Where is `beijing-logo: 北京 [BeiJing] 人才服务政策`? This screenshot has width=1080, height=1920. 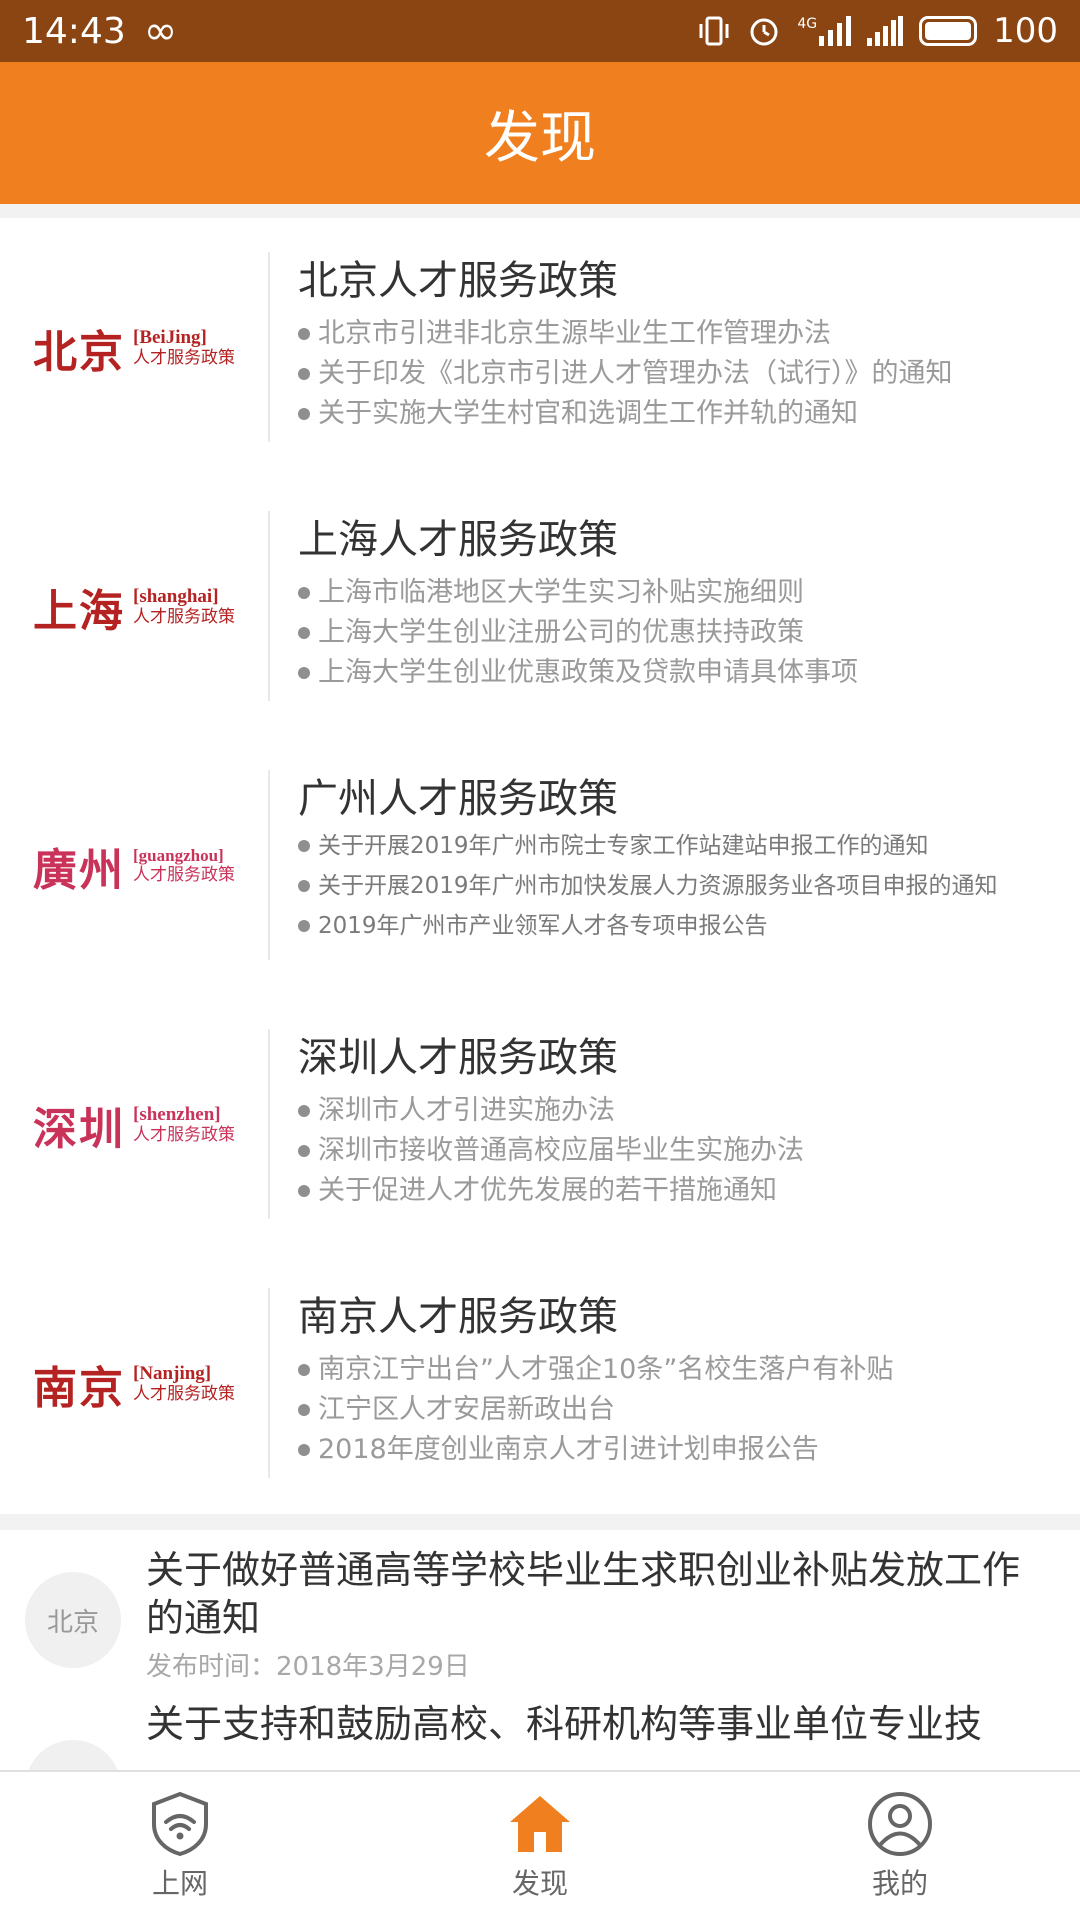 beijing-logo: 北京 [BeiJing] 人才服务政策 is located at coordinates (134, 347).